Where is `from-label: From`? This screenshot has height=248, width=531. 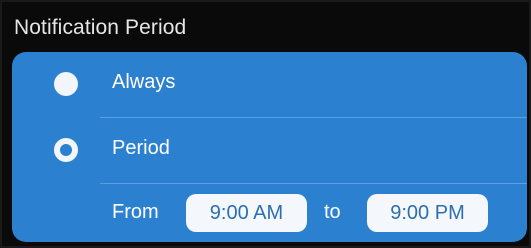 from-label: From is located at coordinates (135, 212).